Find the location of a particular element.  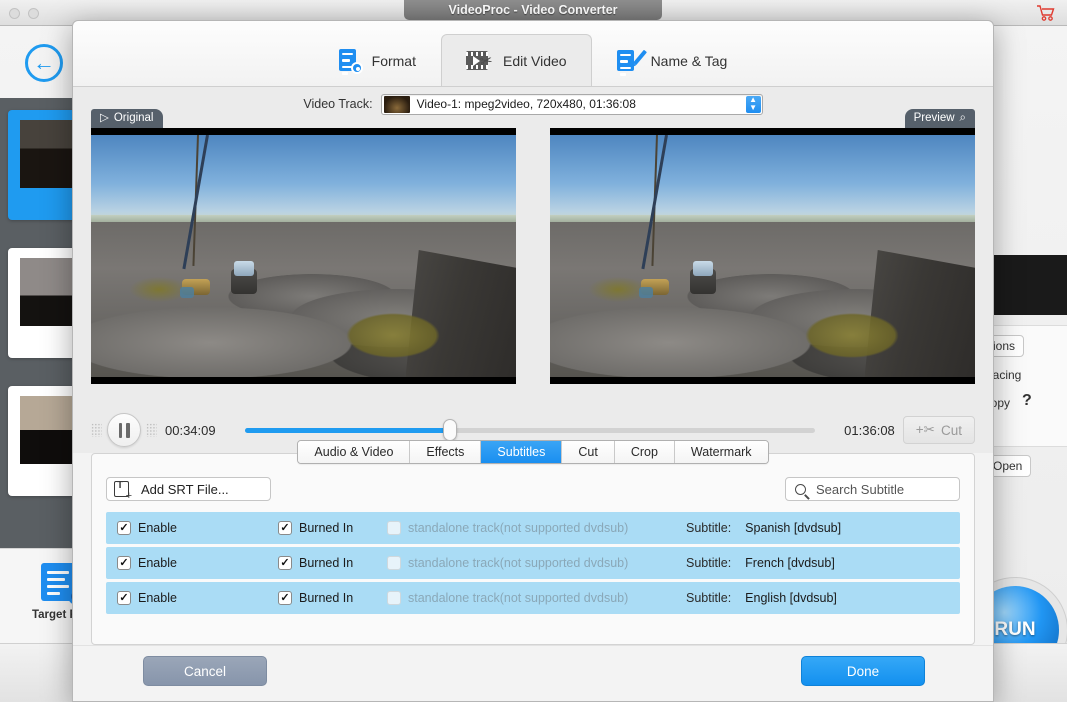

tab-format-label: Format is located at coordinates (393, 60).